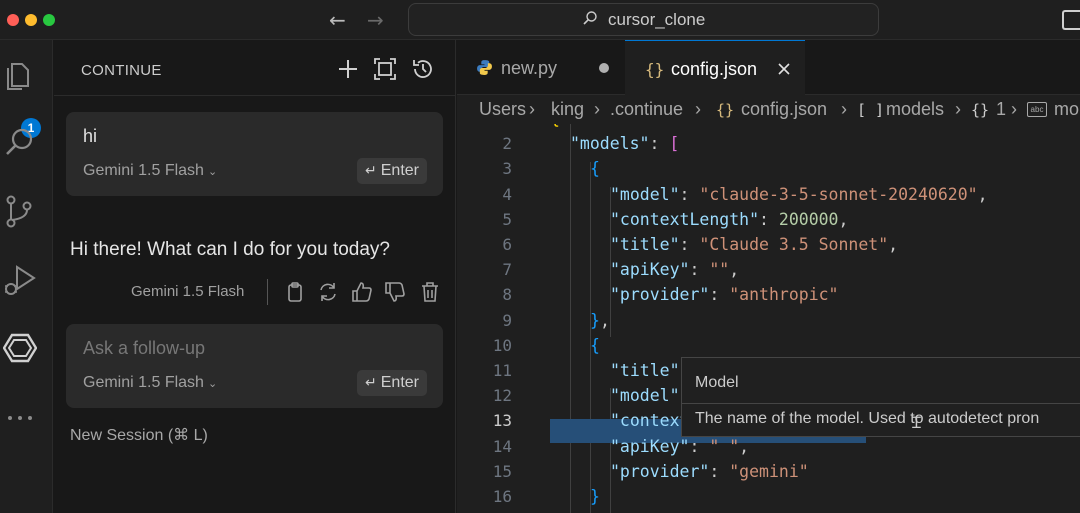 The image size is (1080, 513). Describe the element at coordinates (784, 109) in the screenshot. I see `breadcrumb-item: config.json` at that location.